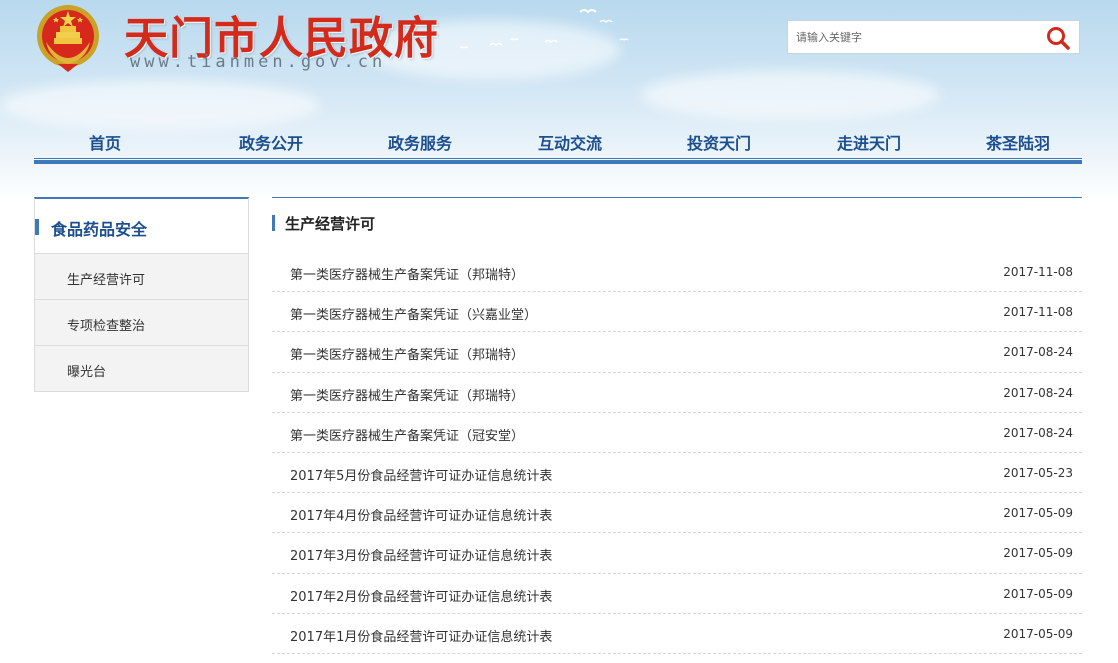  What do you see at coordinates (558, 162) in the screenshot?
I see `nav-underline` at bounding box center [558, 162].